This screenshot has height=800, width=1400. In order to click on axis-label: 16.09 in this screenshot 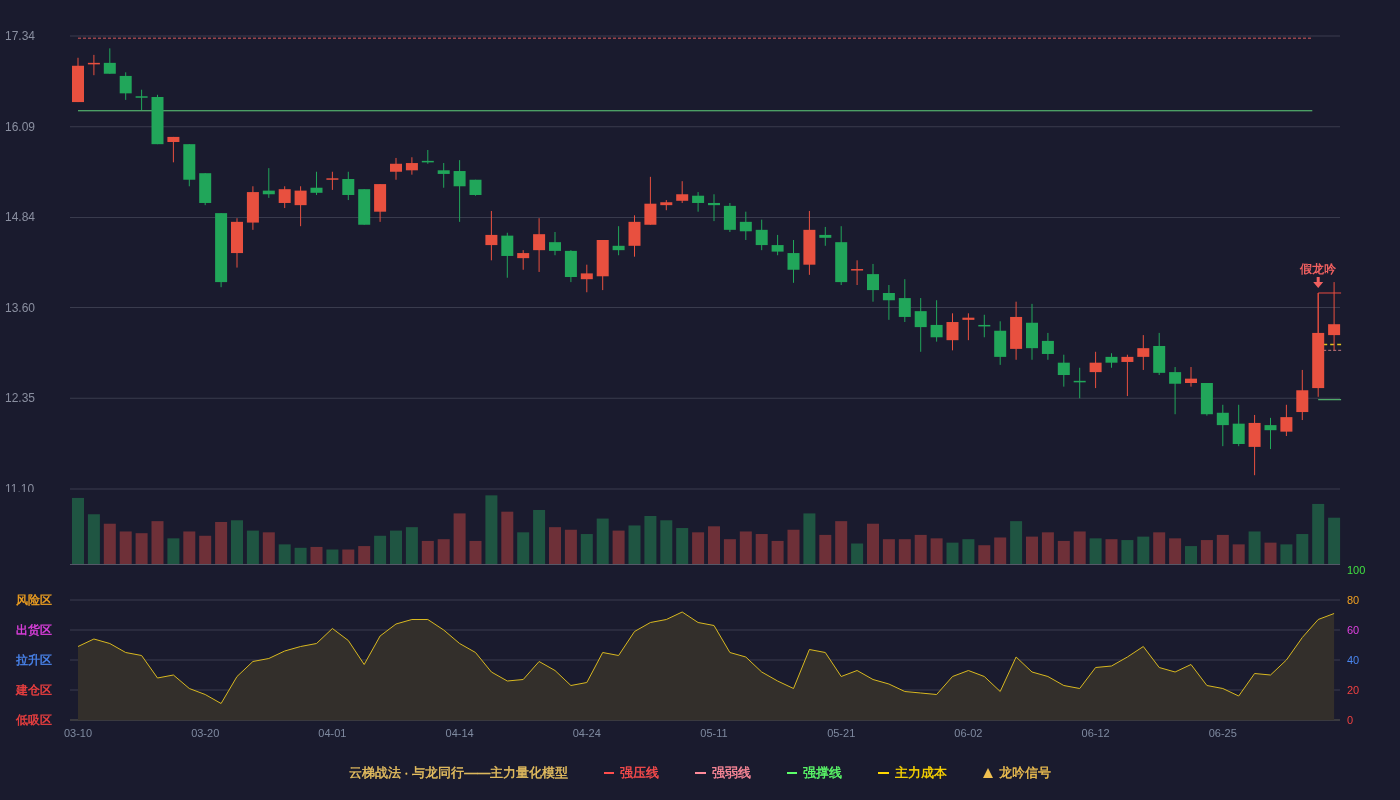, I will do `click(20, 126)`.